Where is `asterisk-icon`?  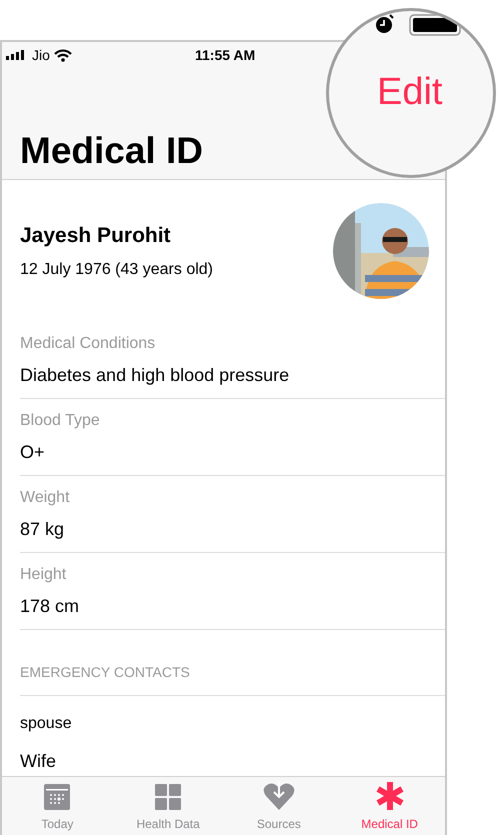 asterisk-icon is located at coordinates (389, 796).